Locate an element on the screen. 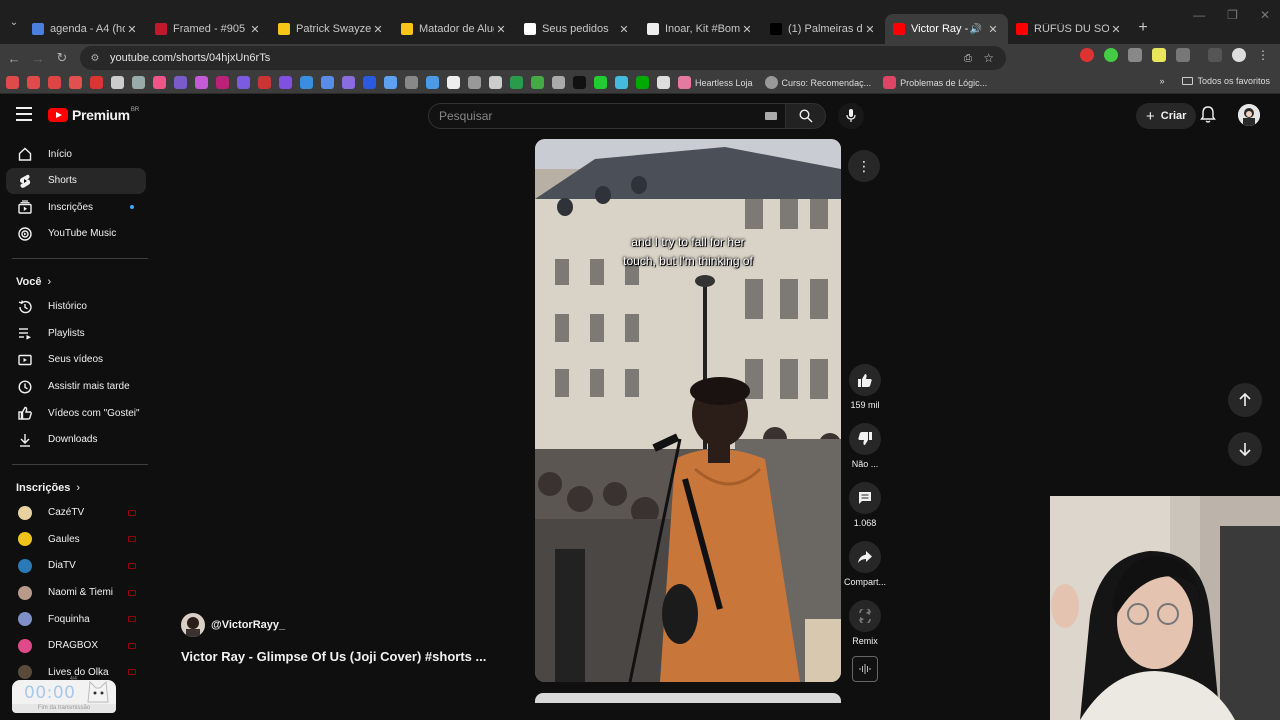  subscription-item: Naomi & Tiemi is located at coordinates (76, 593).